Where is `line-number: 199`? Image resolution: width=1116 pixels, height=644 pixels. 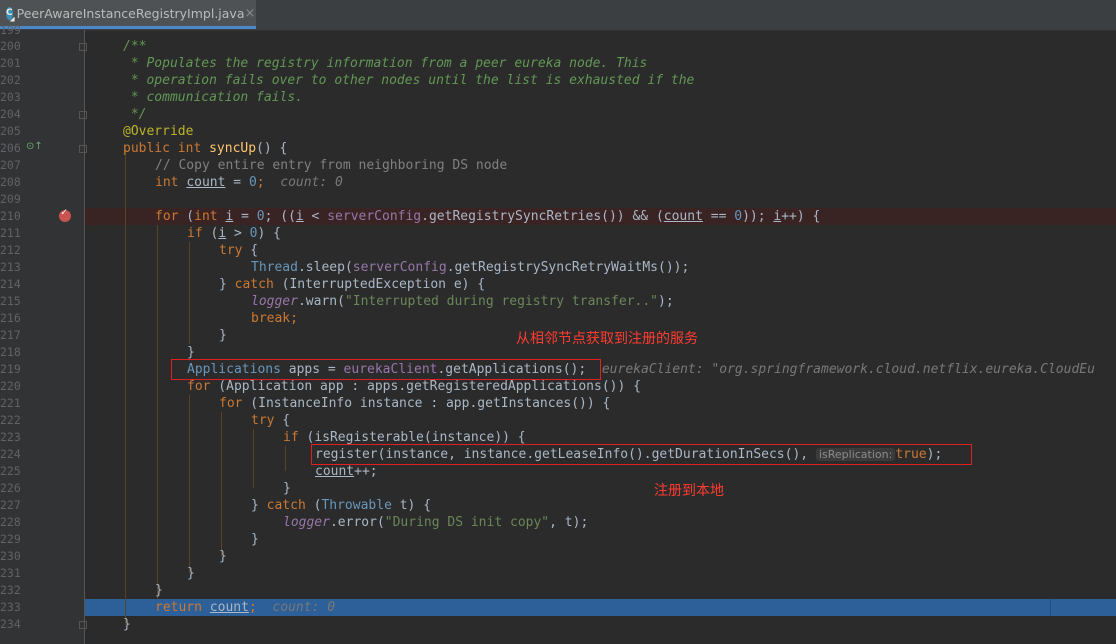 line-number: 199 is located at coordinates (10, 30).